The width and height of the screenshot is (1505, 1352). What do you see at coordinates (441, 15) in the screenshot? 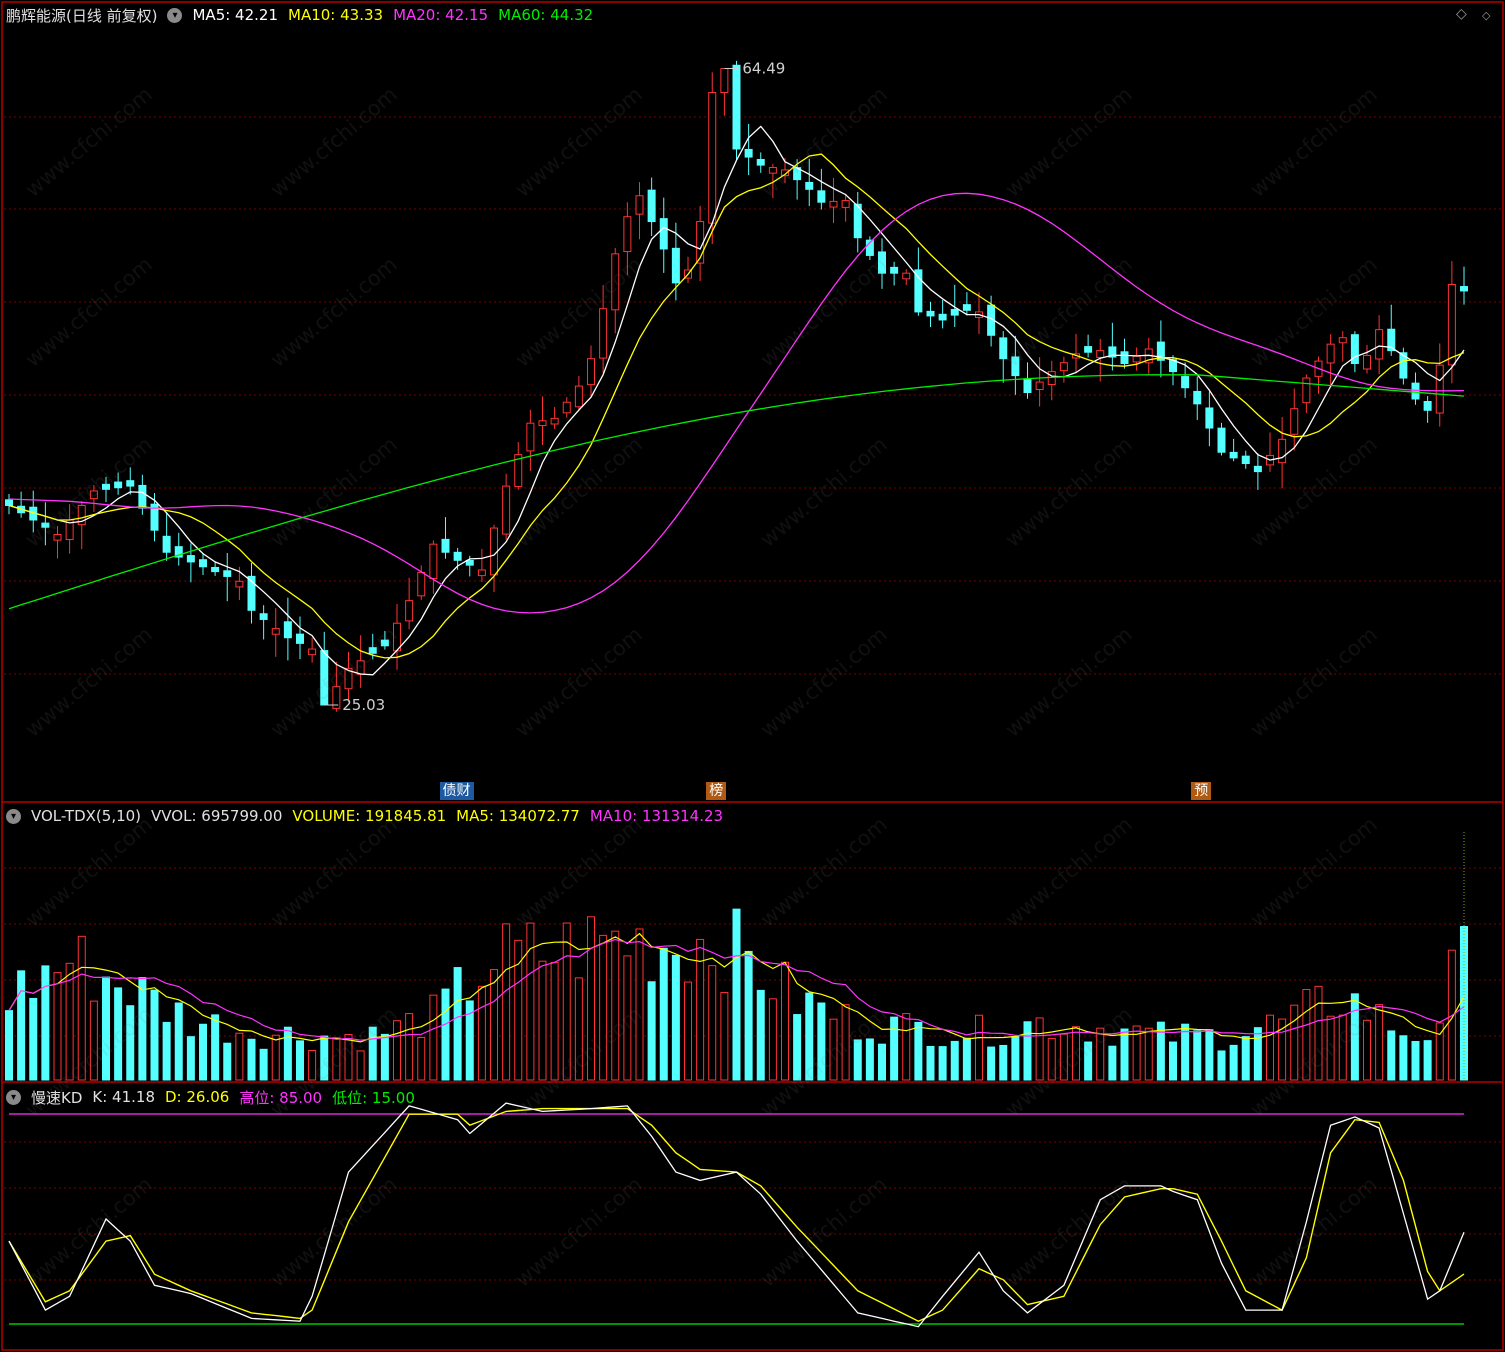
I see `ma20-value: MA20: 42.15` at bounding box center [441, 15].